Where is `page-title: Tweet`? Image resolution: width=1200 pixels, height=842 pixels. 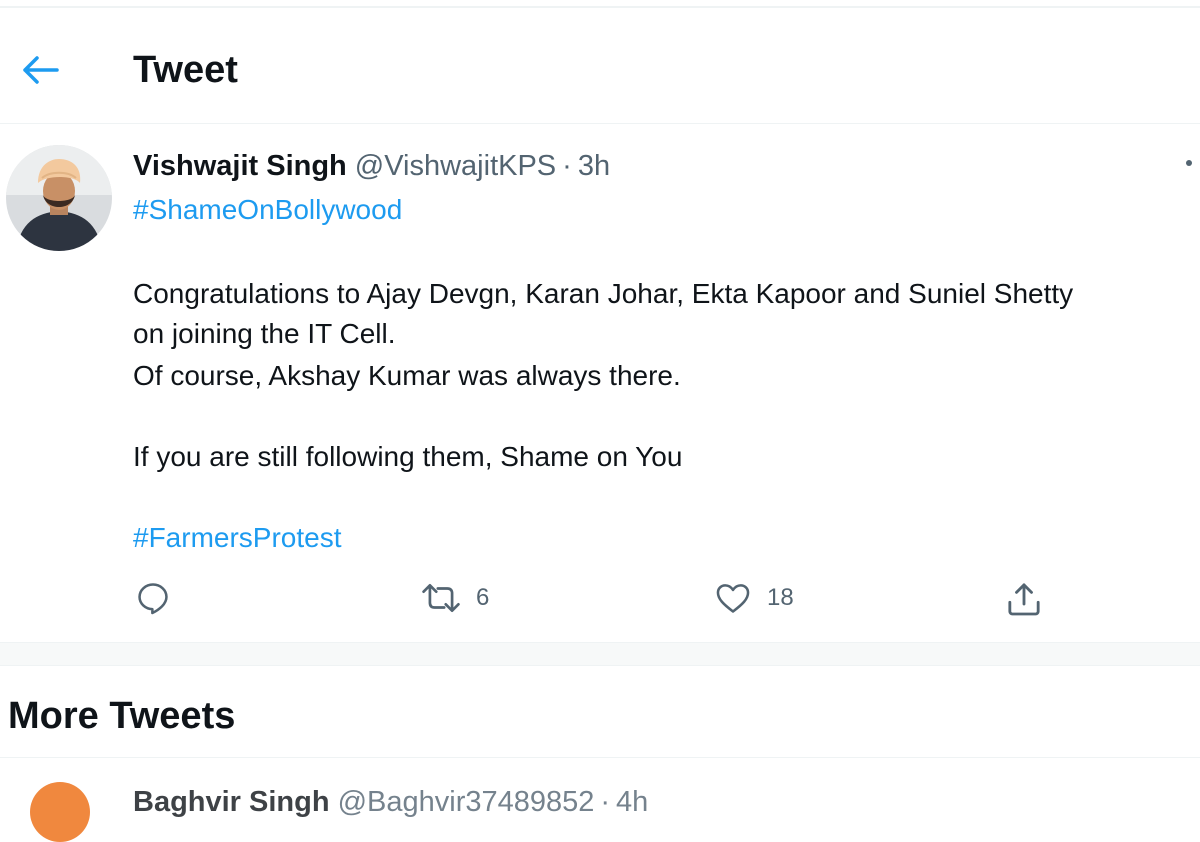
page-title: Tweet is located at coordinates (185, 70).